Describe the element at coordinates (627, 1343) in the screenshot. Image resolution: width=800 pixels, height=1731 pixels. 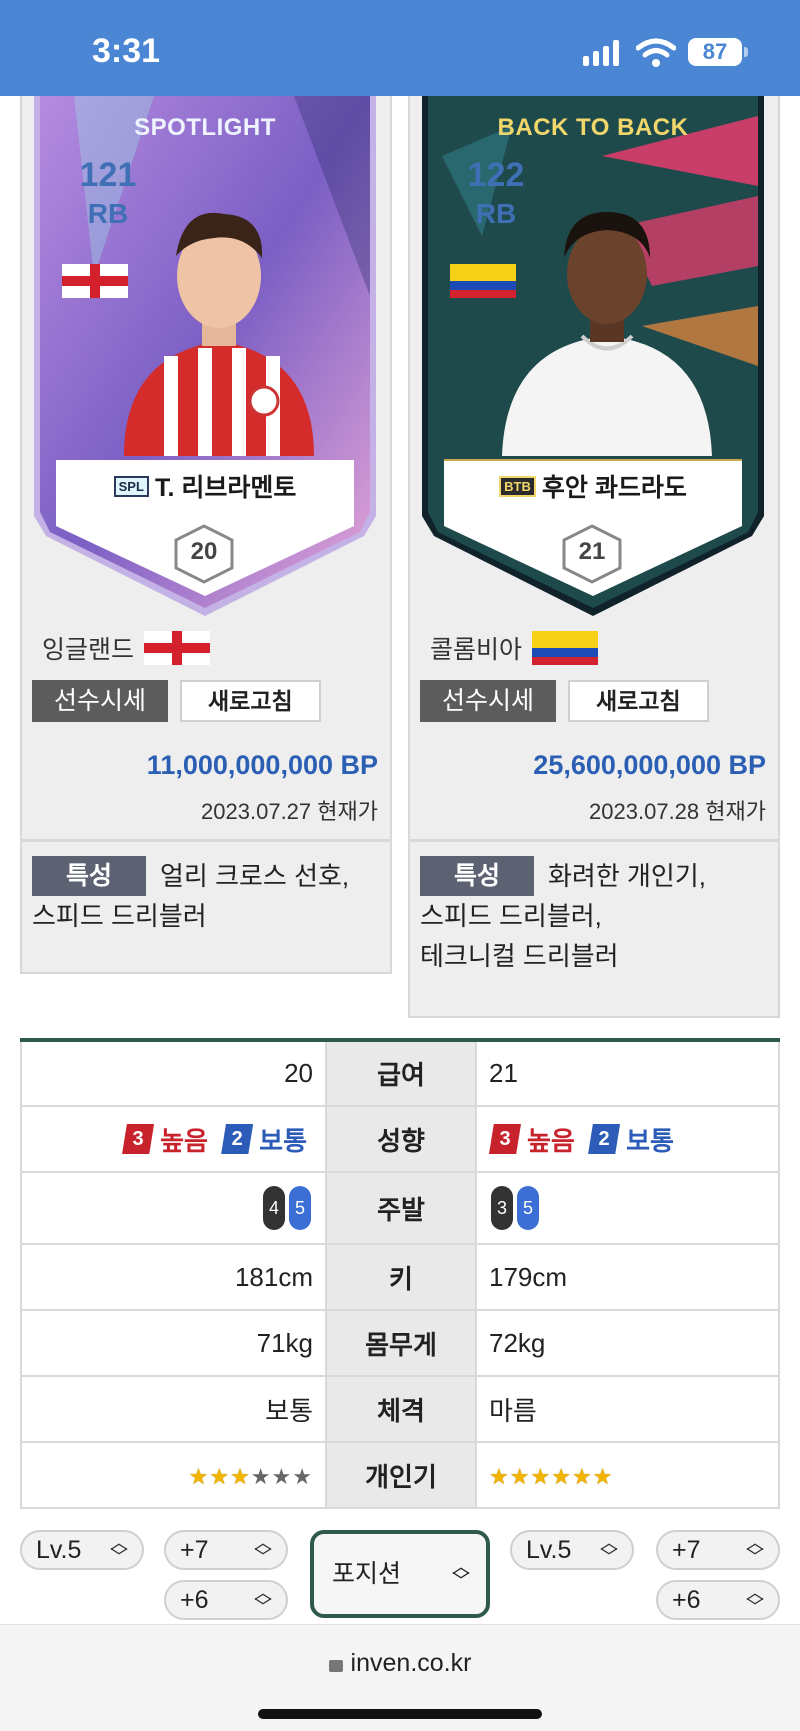
I see `weight-right: 72kg` at that location.